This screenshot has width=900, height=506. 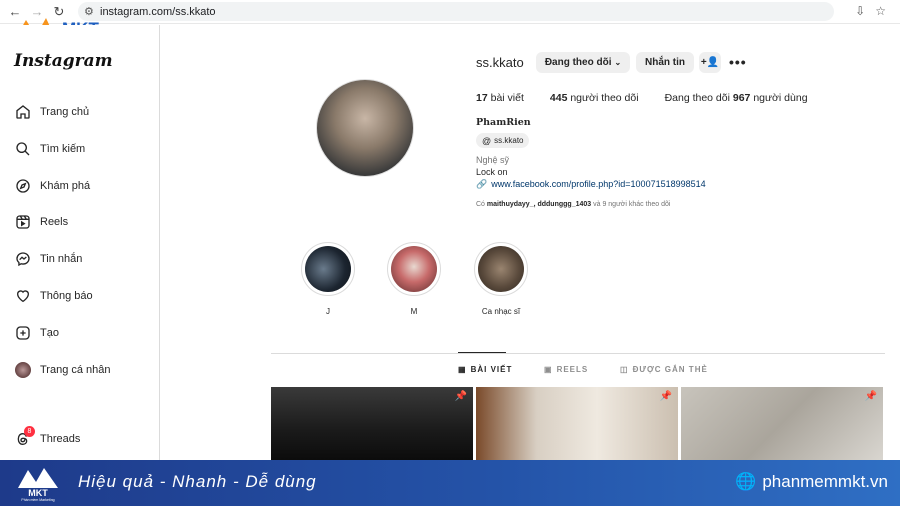 I want to click on posts-label: bài viết, so click(x=507, y=98).